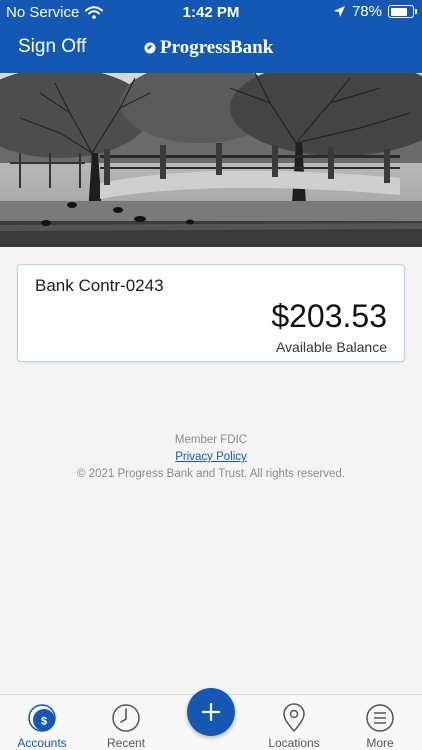  I want to click on member-fdic: Member FDIC, so click(211, 440).